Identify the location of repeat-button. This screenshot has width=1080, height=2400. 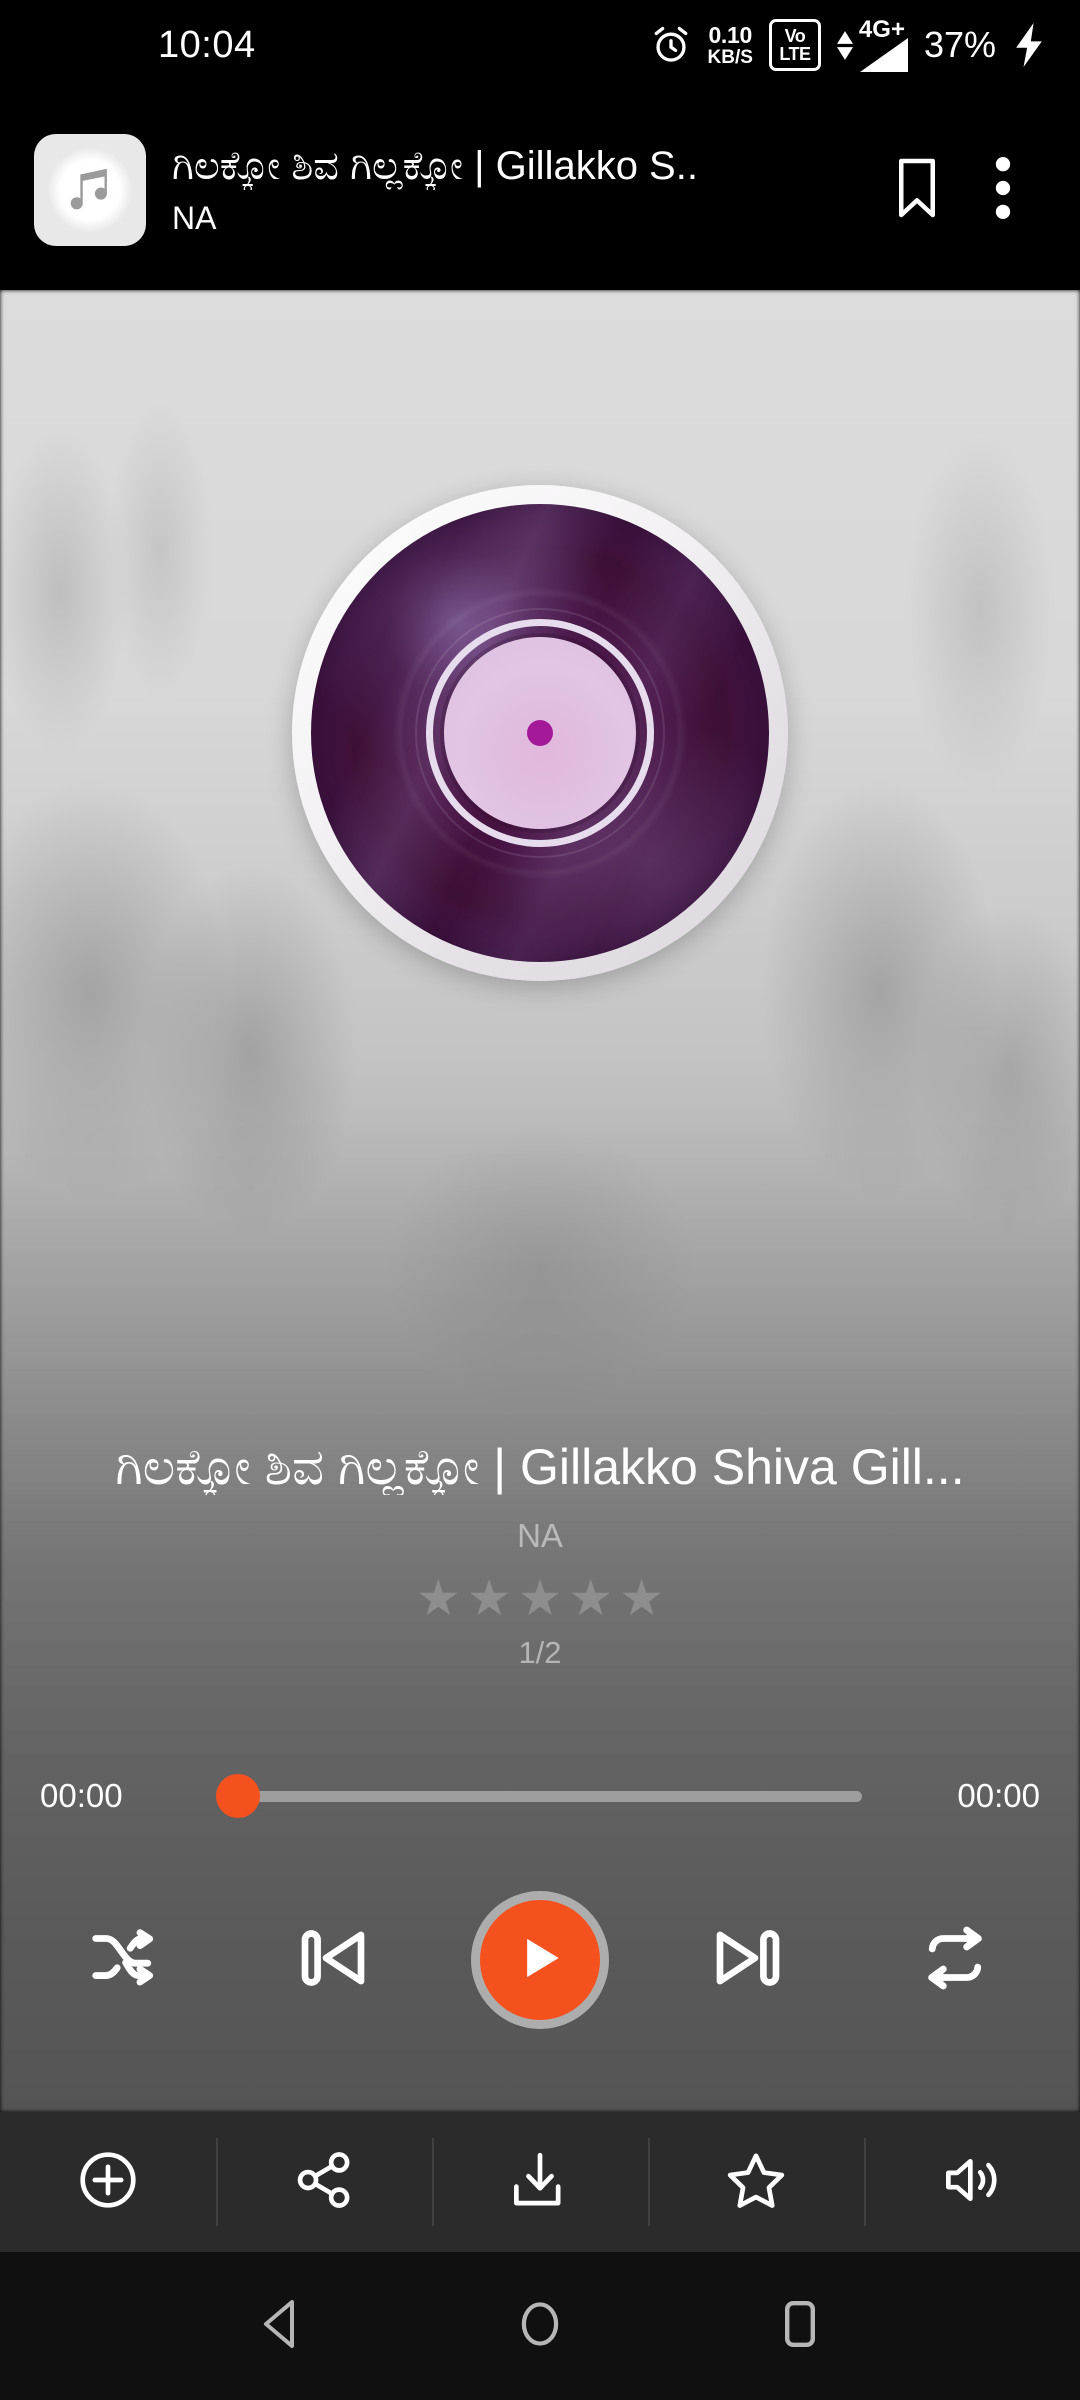
(955, 1960).